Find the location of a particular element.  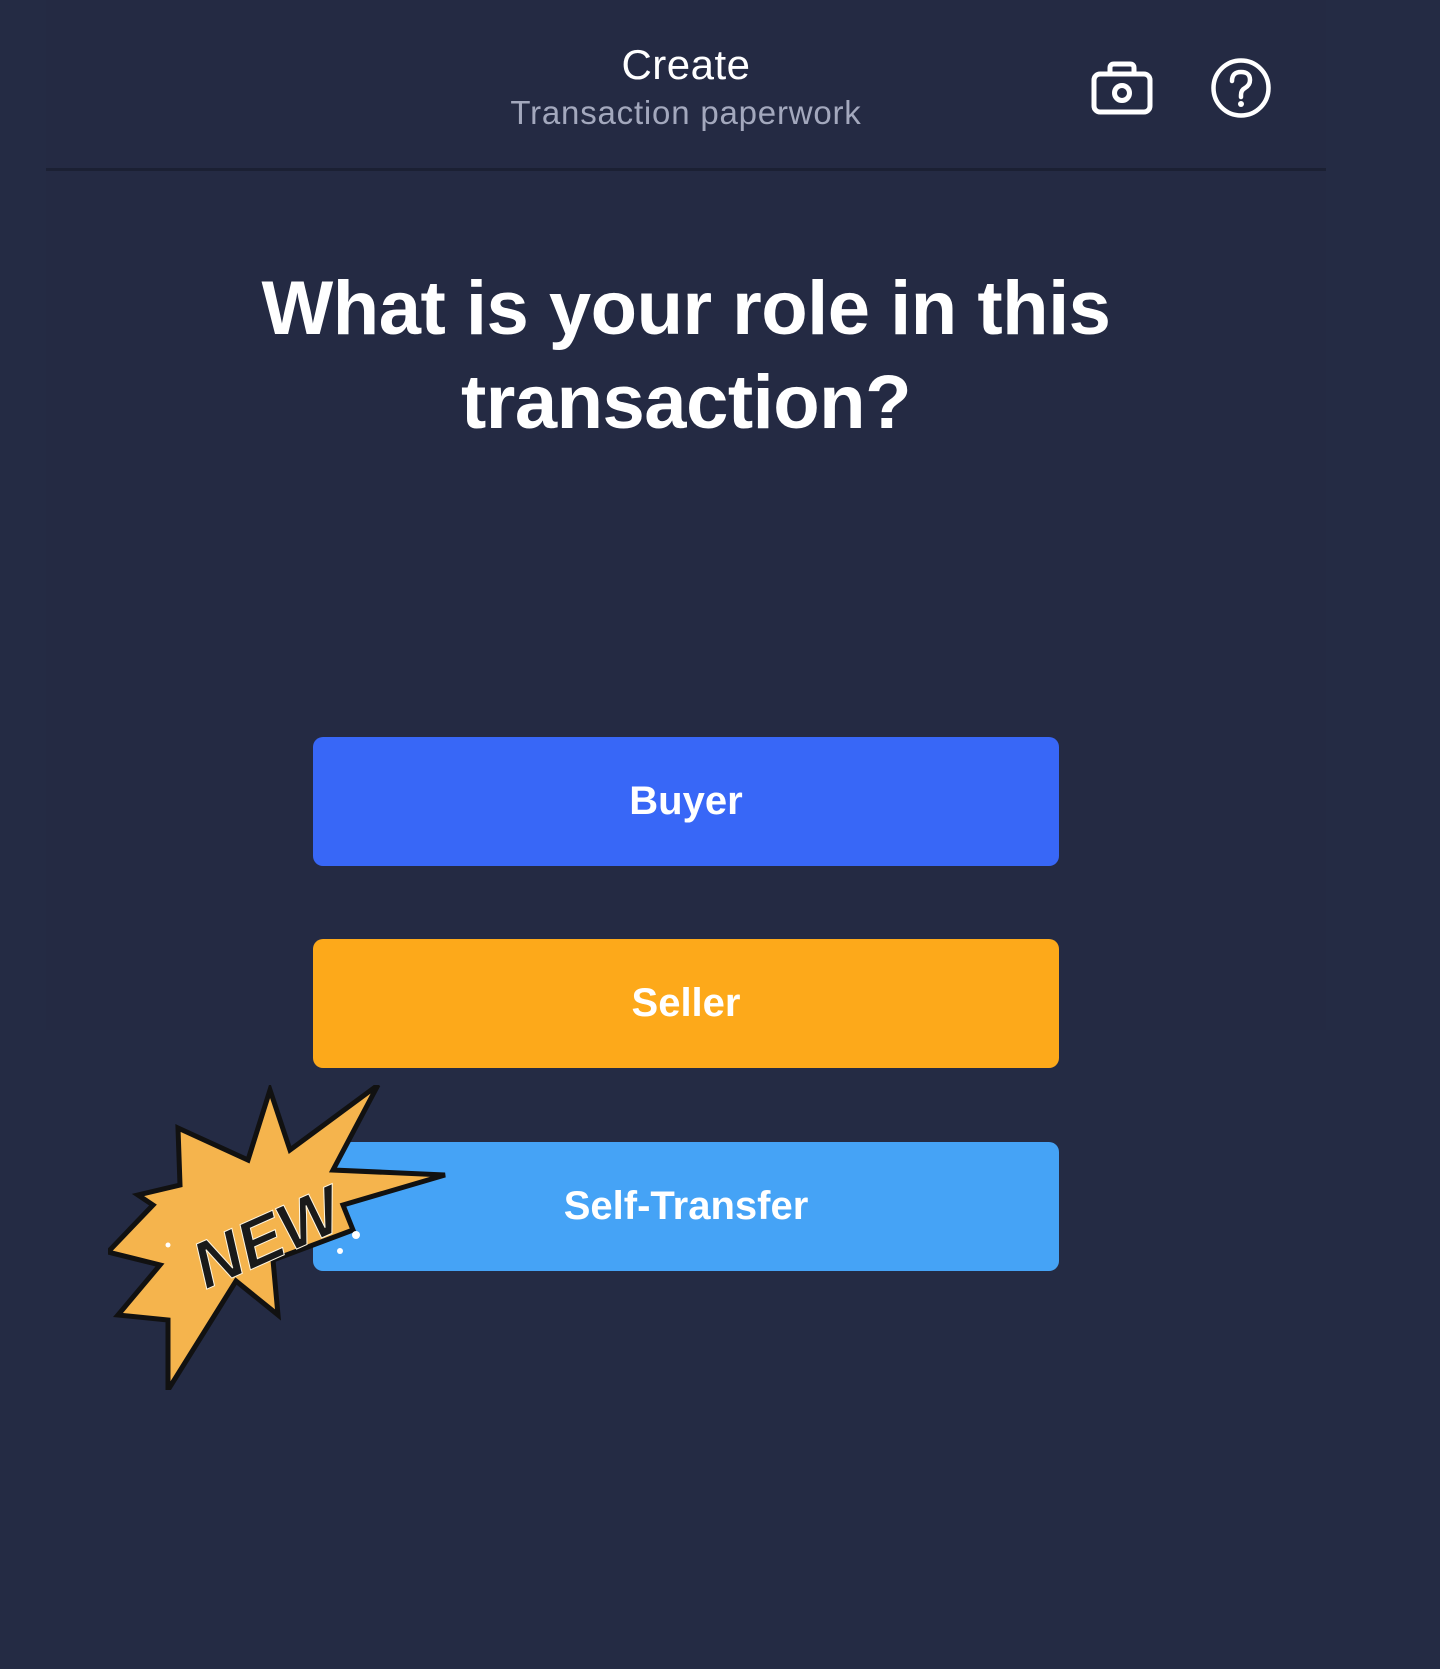

seller-button: Seller is located at coordinates (686, 1003).